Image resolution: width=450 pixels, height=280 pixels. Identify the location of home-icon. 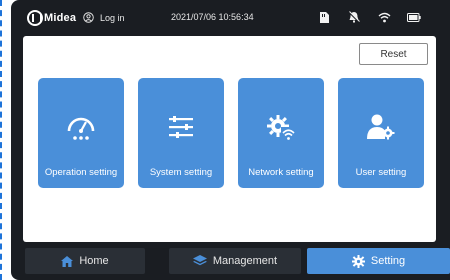
(67, 261).